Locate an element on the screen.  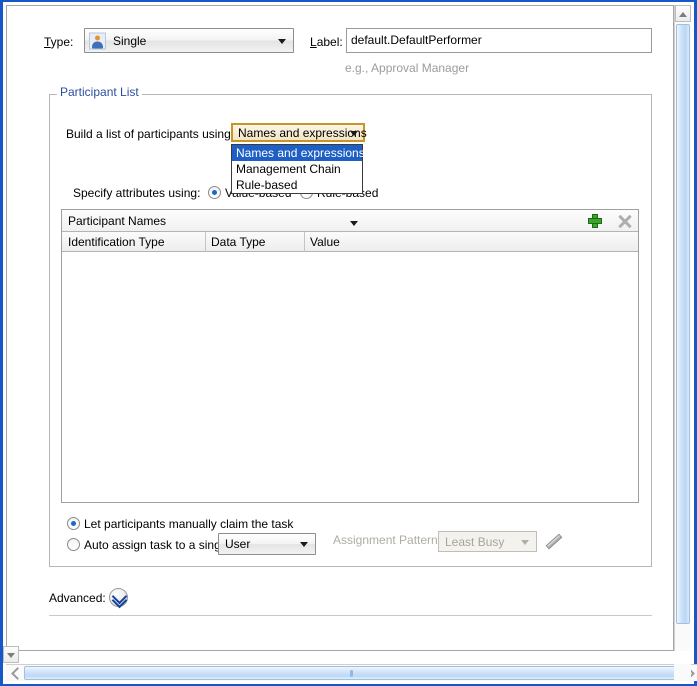
divider is located at coordinates (350, 615).